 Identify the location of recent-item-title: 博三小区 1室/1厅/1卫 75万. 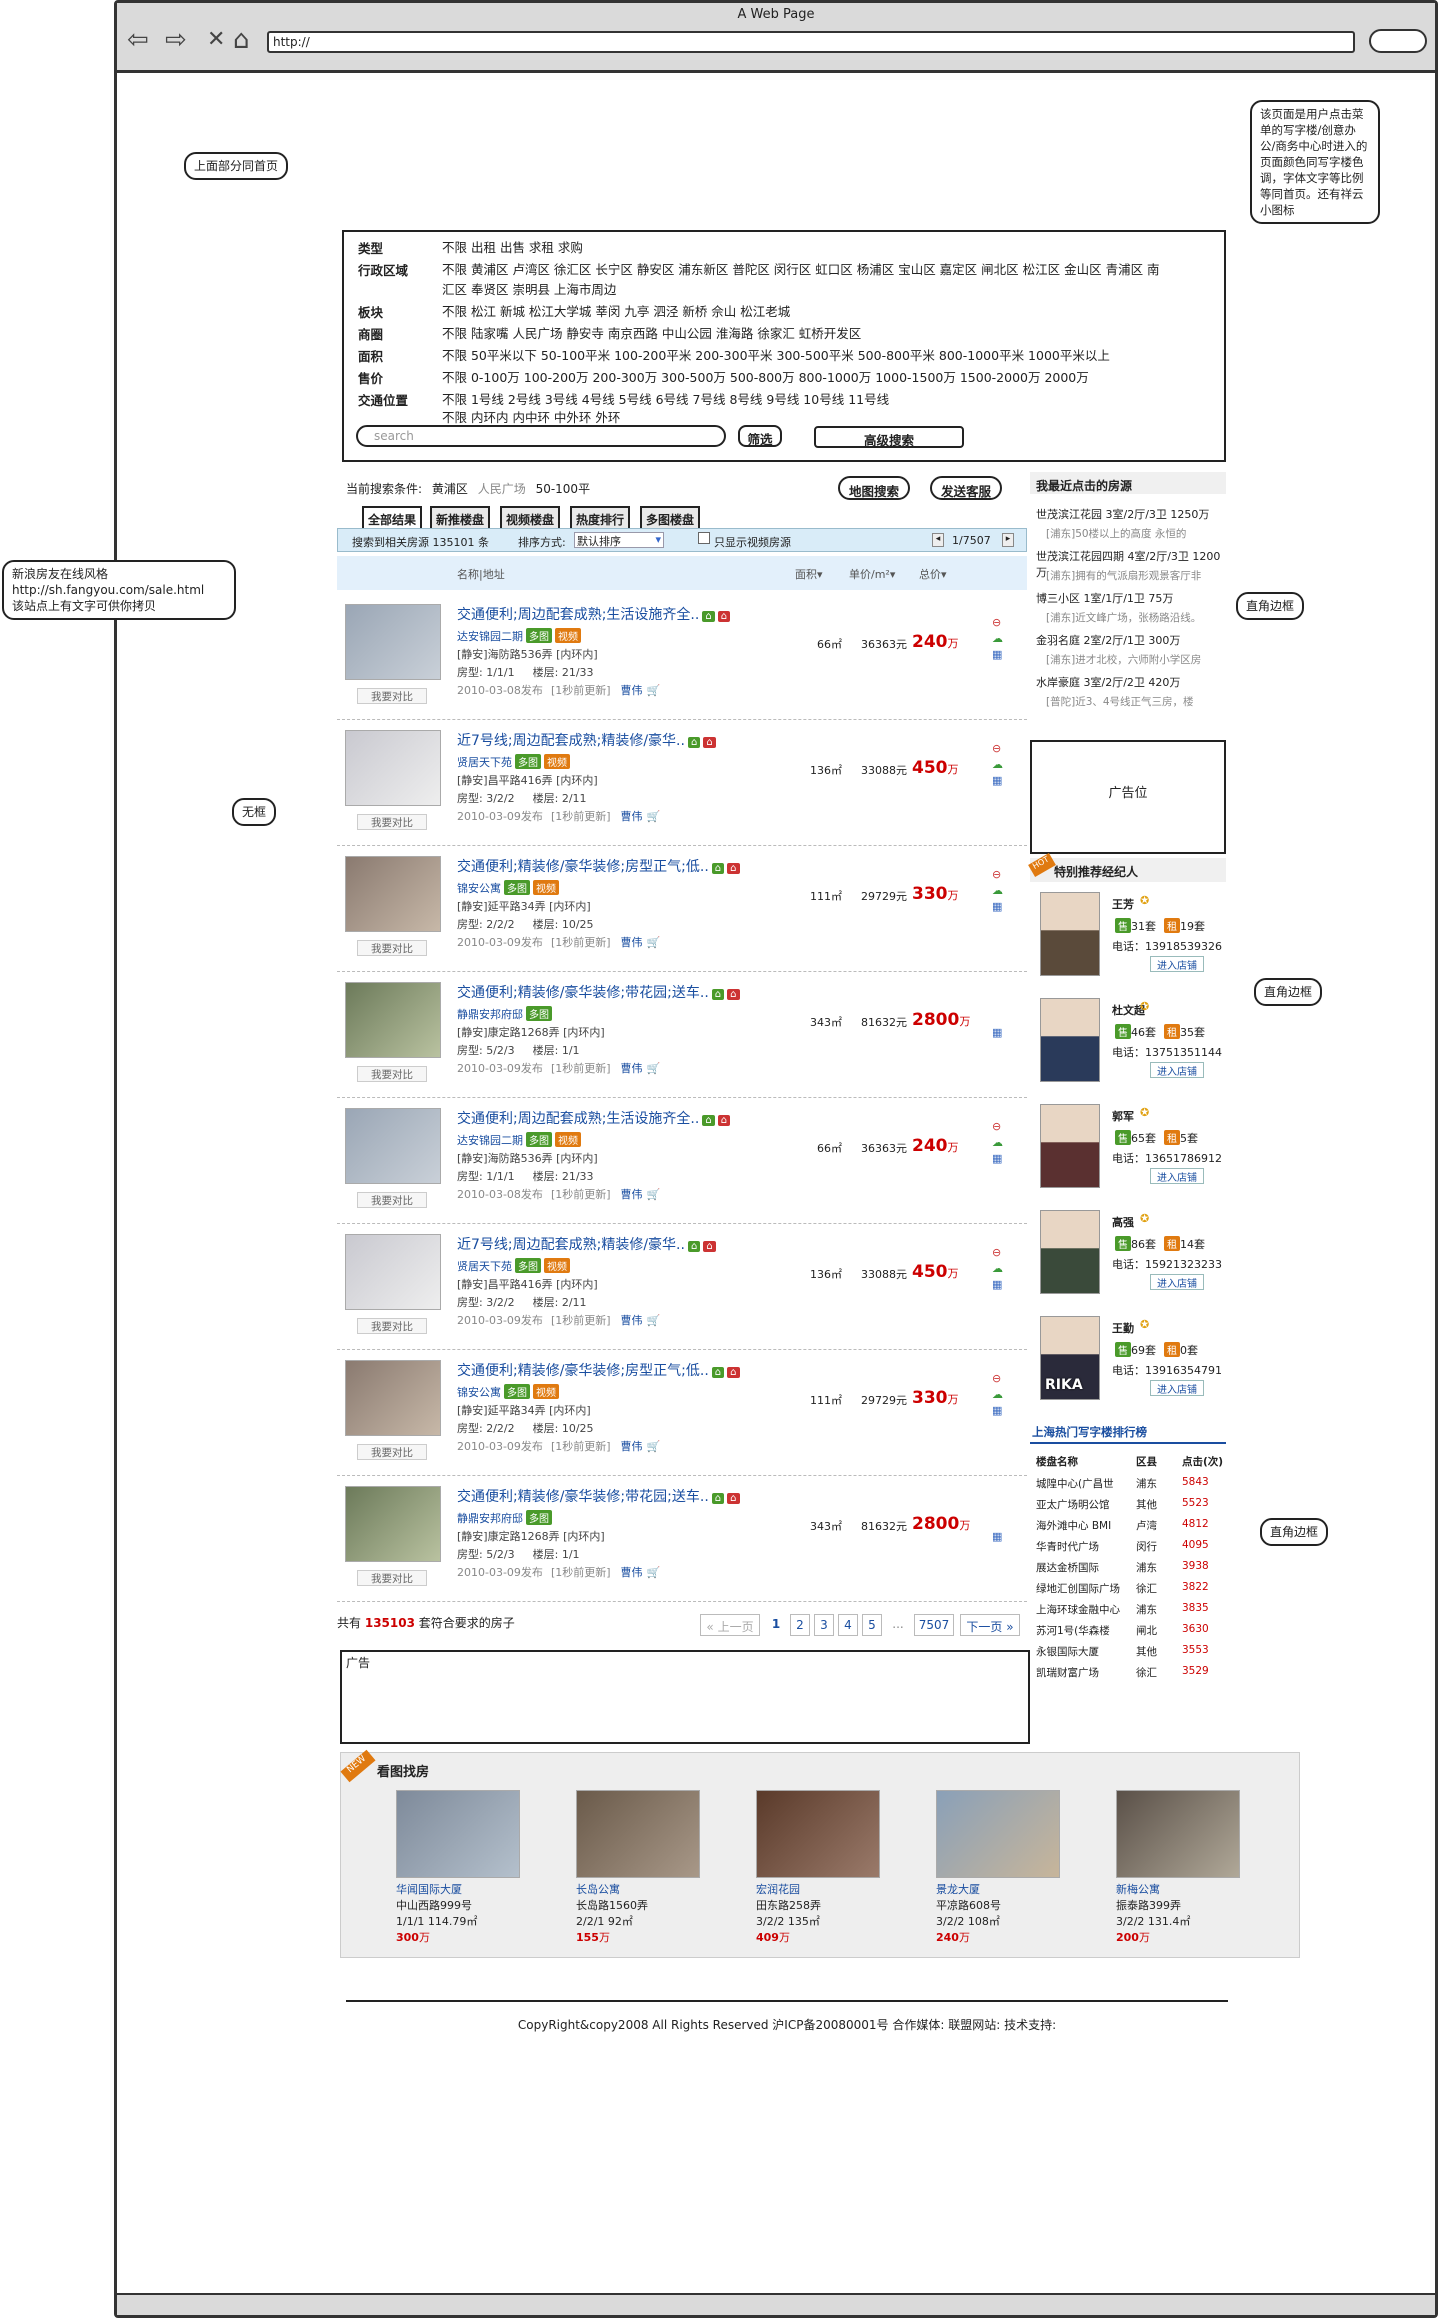
(1131, 598).